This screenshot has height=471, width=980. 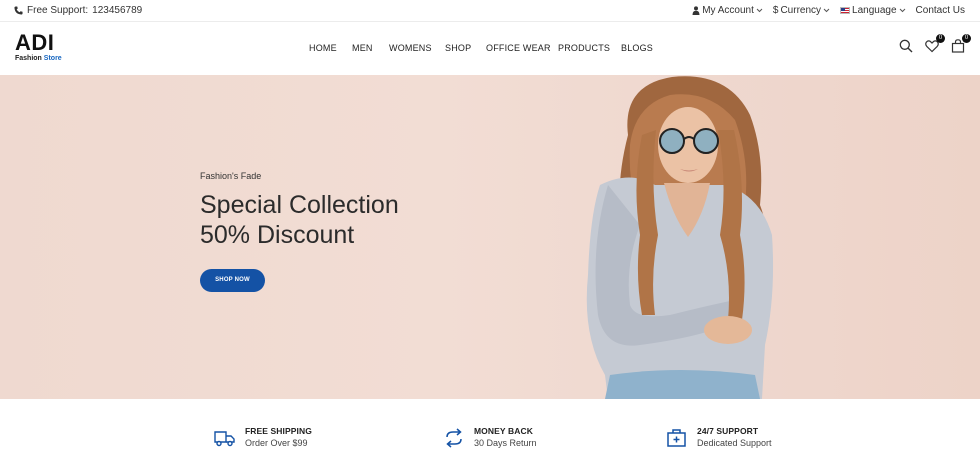 I want to click on hero-kicker: Fashion's Fade, so click(x=231, y=176).